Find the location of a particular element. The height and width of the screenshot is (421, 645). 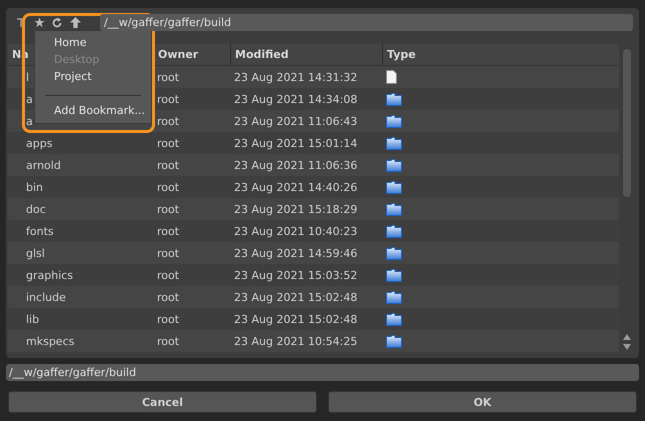

modified-cell: 23 Aug 2021 15:01:14 is located at coordinates (296, 143).